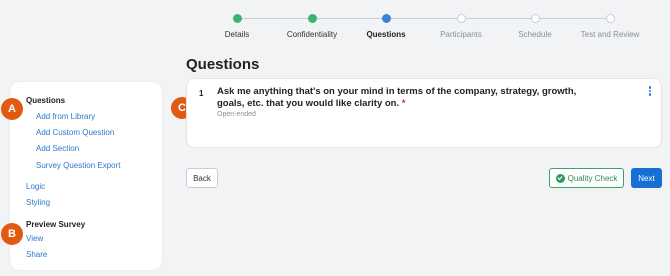 The width and height of the screenshot is (670, 276). I want to click on step-label: Details, so click(237, 34).